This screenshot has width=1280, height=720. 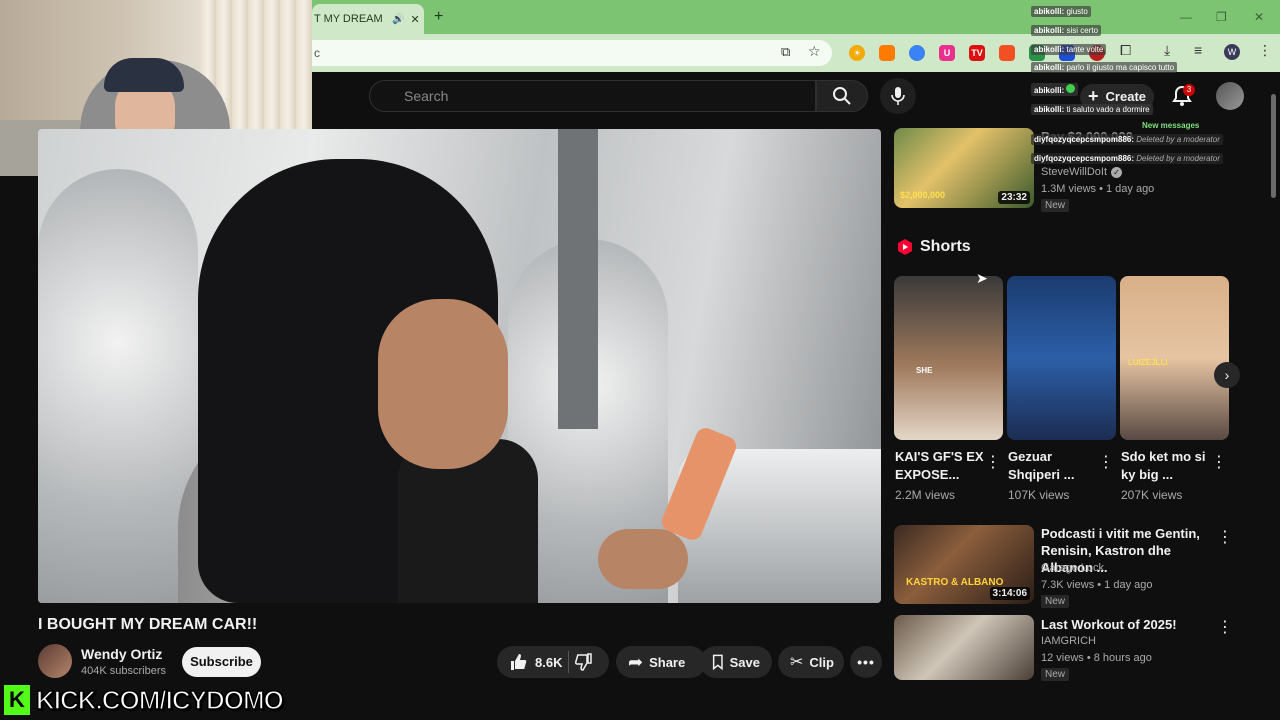 I want to click on subscriber-count: 404K subscribers, so click(x=123, y=671).